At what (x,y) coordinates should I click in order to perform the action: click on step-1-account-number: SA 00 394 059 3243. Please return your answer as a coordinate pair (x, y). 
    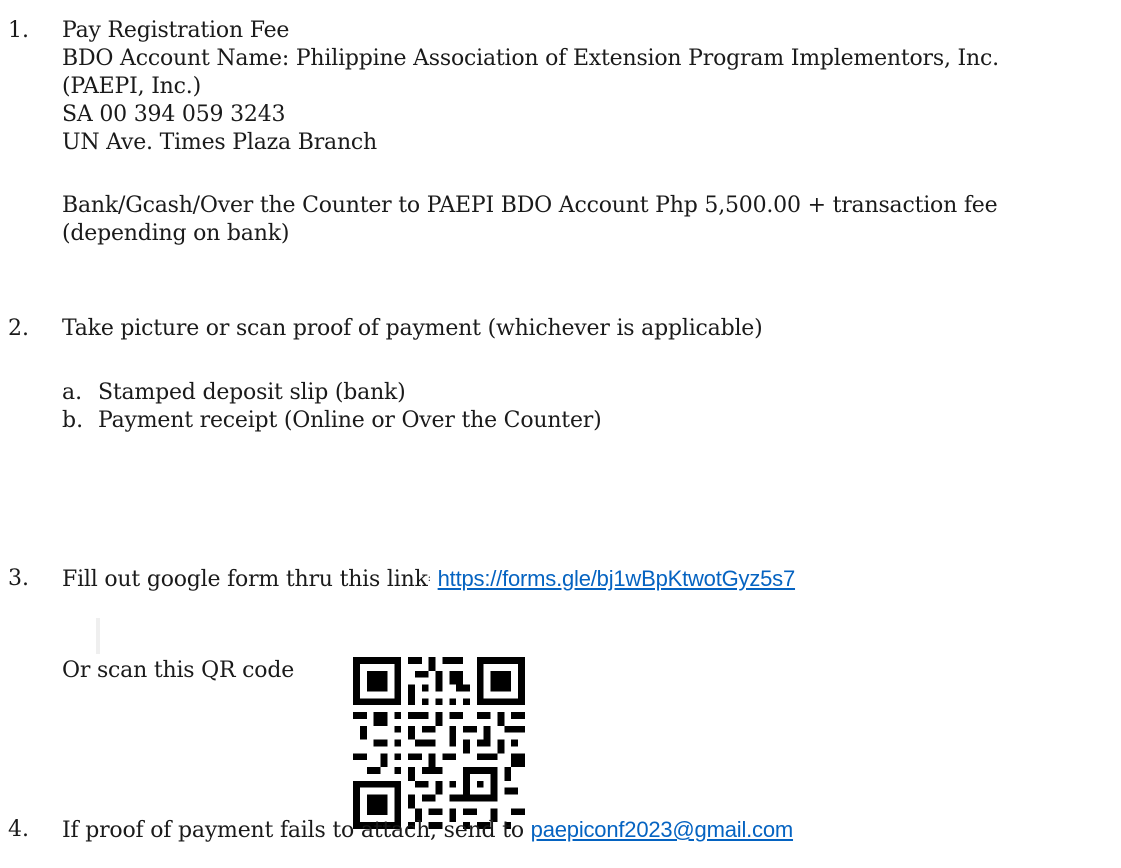
    Looking at the image, I should click on (174, 114).